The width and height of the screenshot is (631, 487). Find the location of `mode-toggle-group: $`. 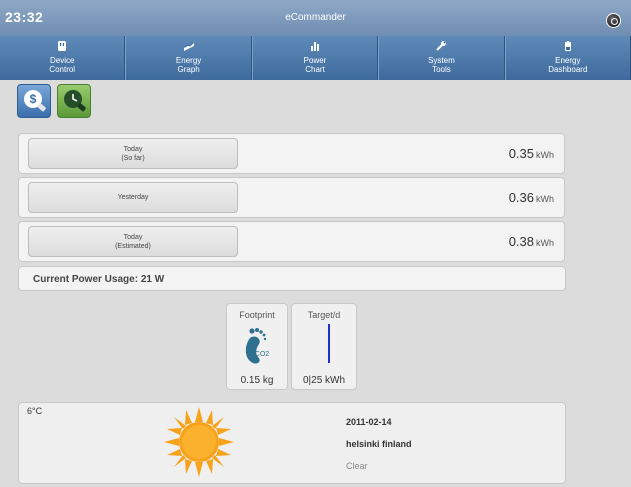

mode-toggle-group: $ is located at coordinates (54, 101).